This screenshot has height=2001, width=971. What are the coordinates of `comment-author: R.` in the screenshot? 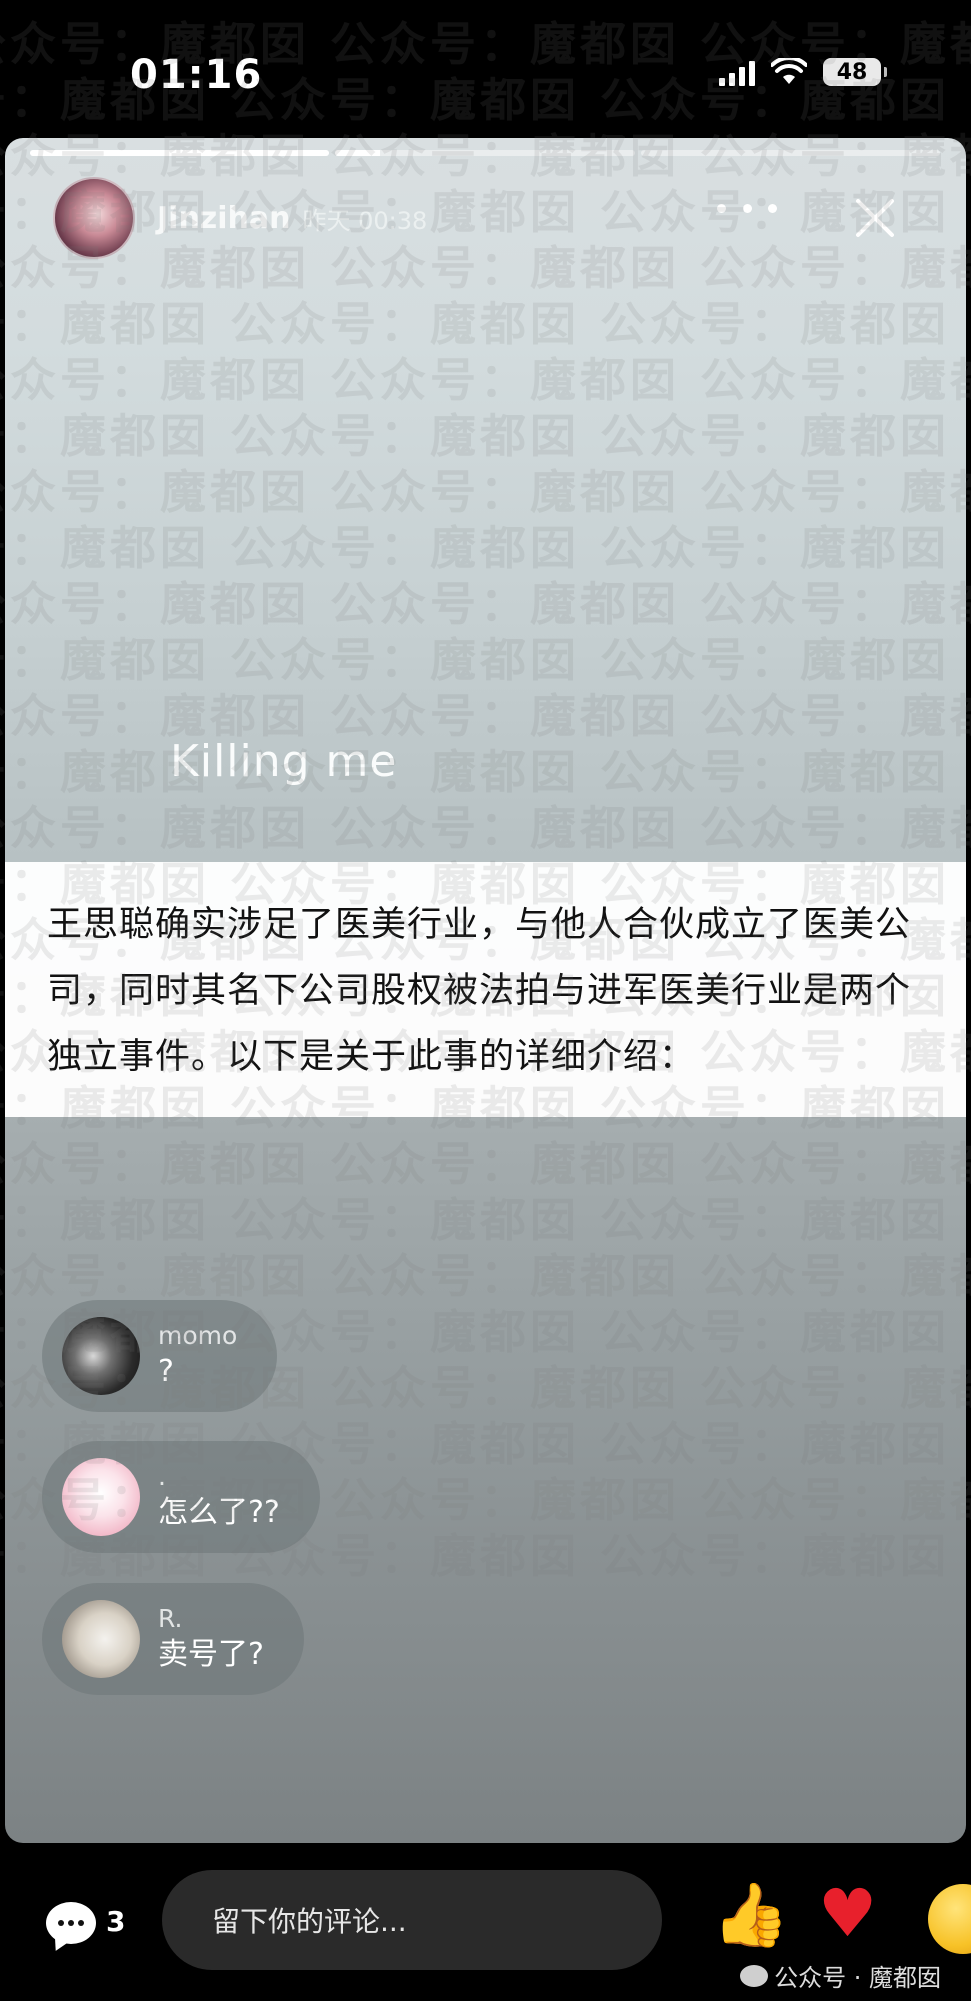 It's located at (170, 1618).